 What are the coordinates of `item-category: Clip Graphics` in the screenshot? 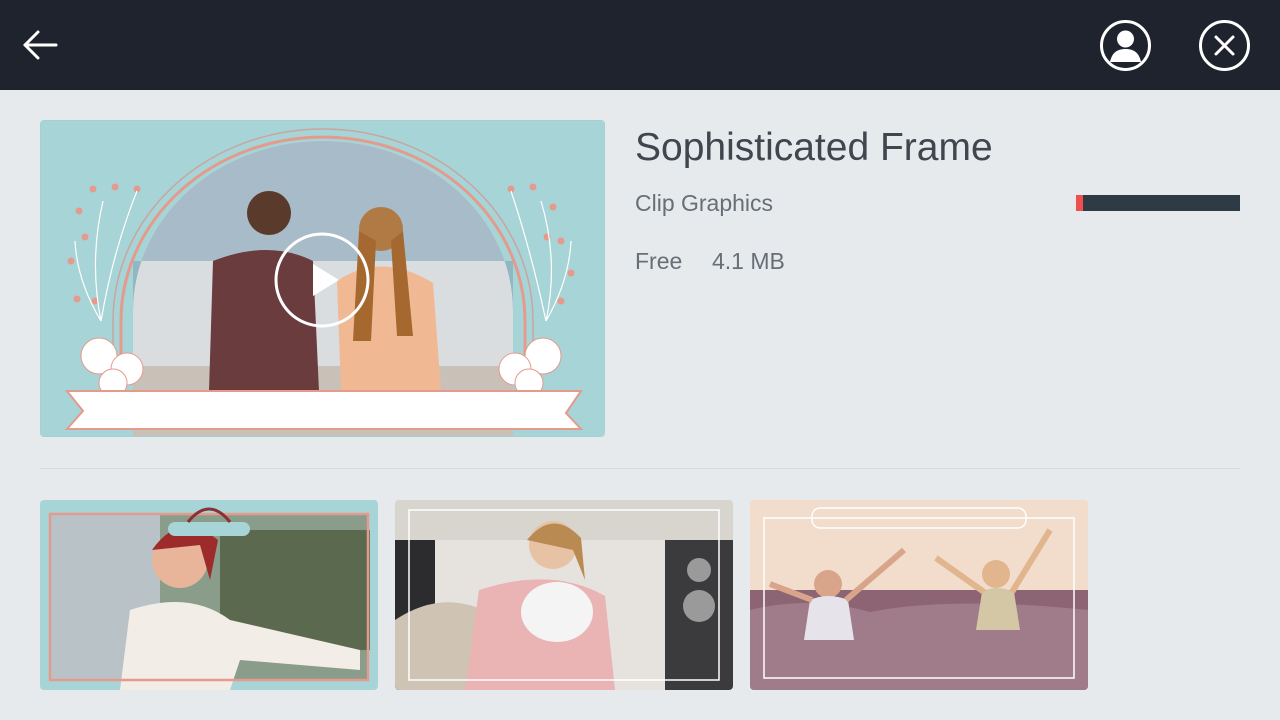 It's located at (704, 203).